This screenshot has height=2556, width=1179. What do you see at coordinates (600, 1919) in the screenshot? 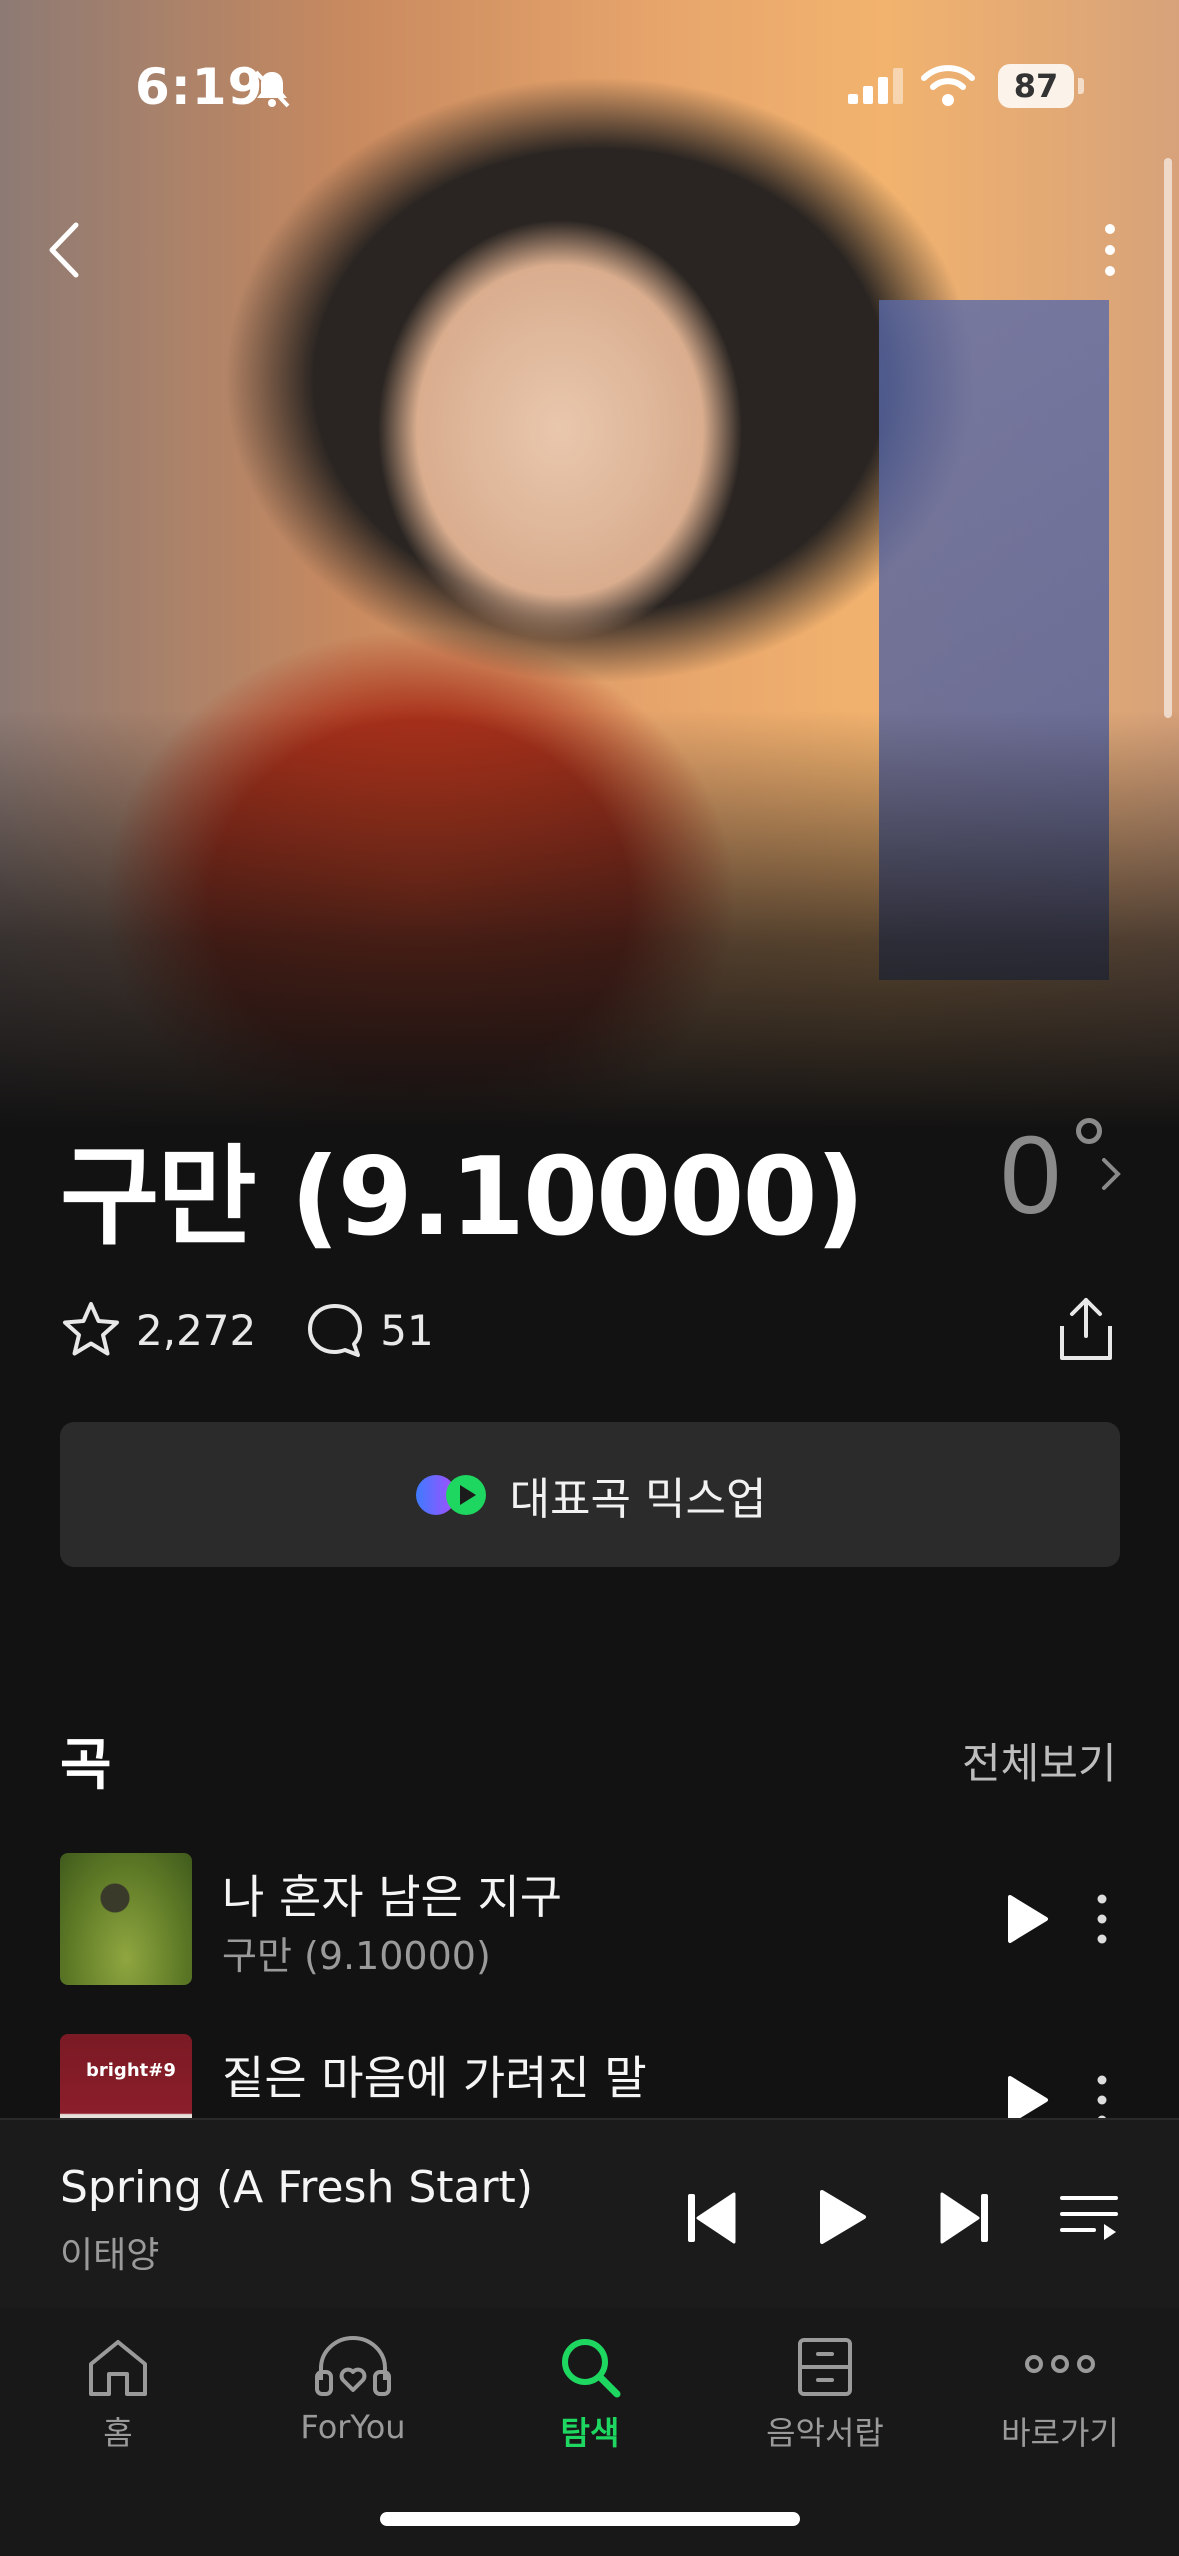
I see `song-row: 나 혼자 남은 지구 구만 (9.10000)` at bounding box center [600, 1919].